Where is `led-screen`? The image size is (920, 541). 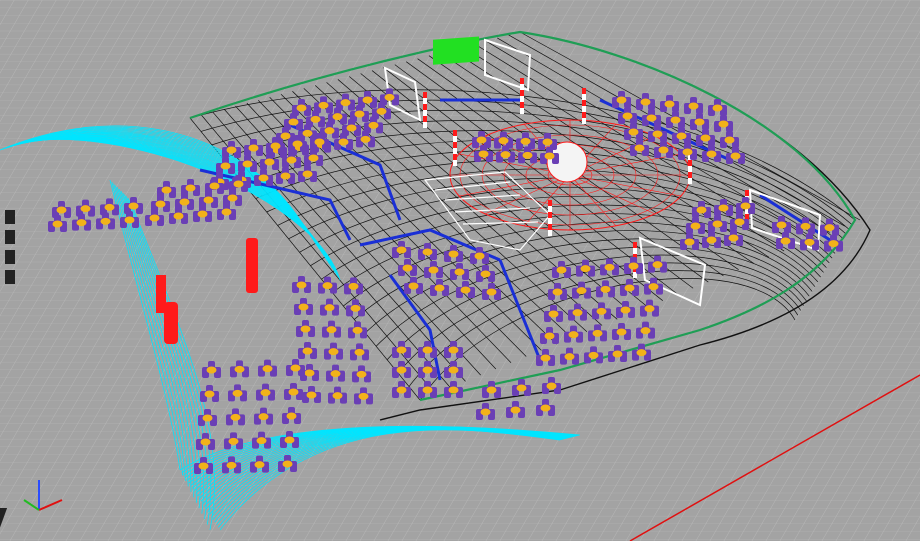
led-screen is located at coordinates (456, 50).